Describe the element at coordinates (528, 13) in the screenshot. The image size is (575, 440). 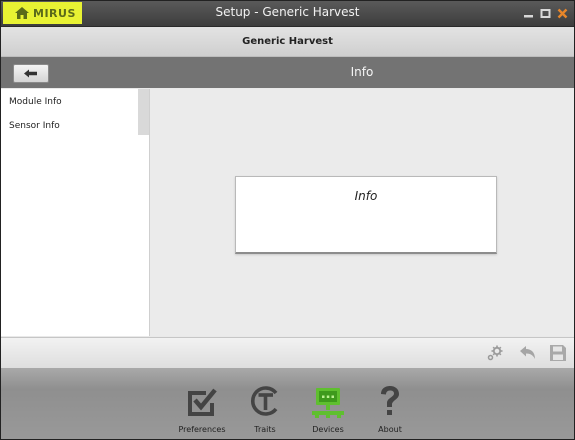
I see `minimize-icon` at that location.